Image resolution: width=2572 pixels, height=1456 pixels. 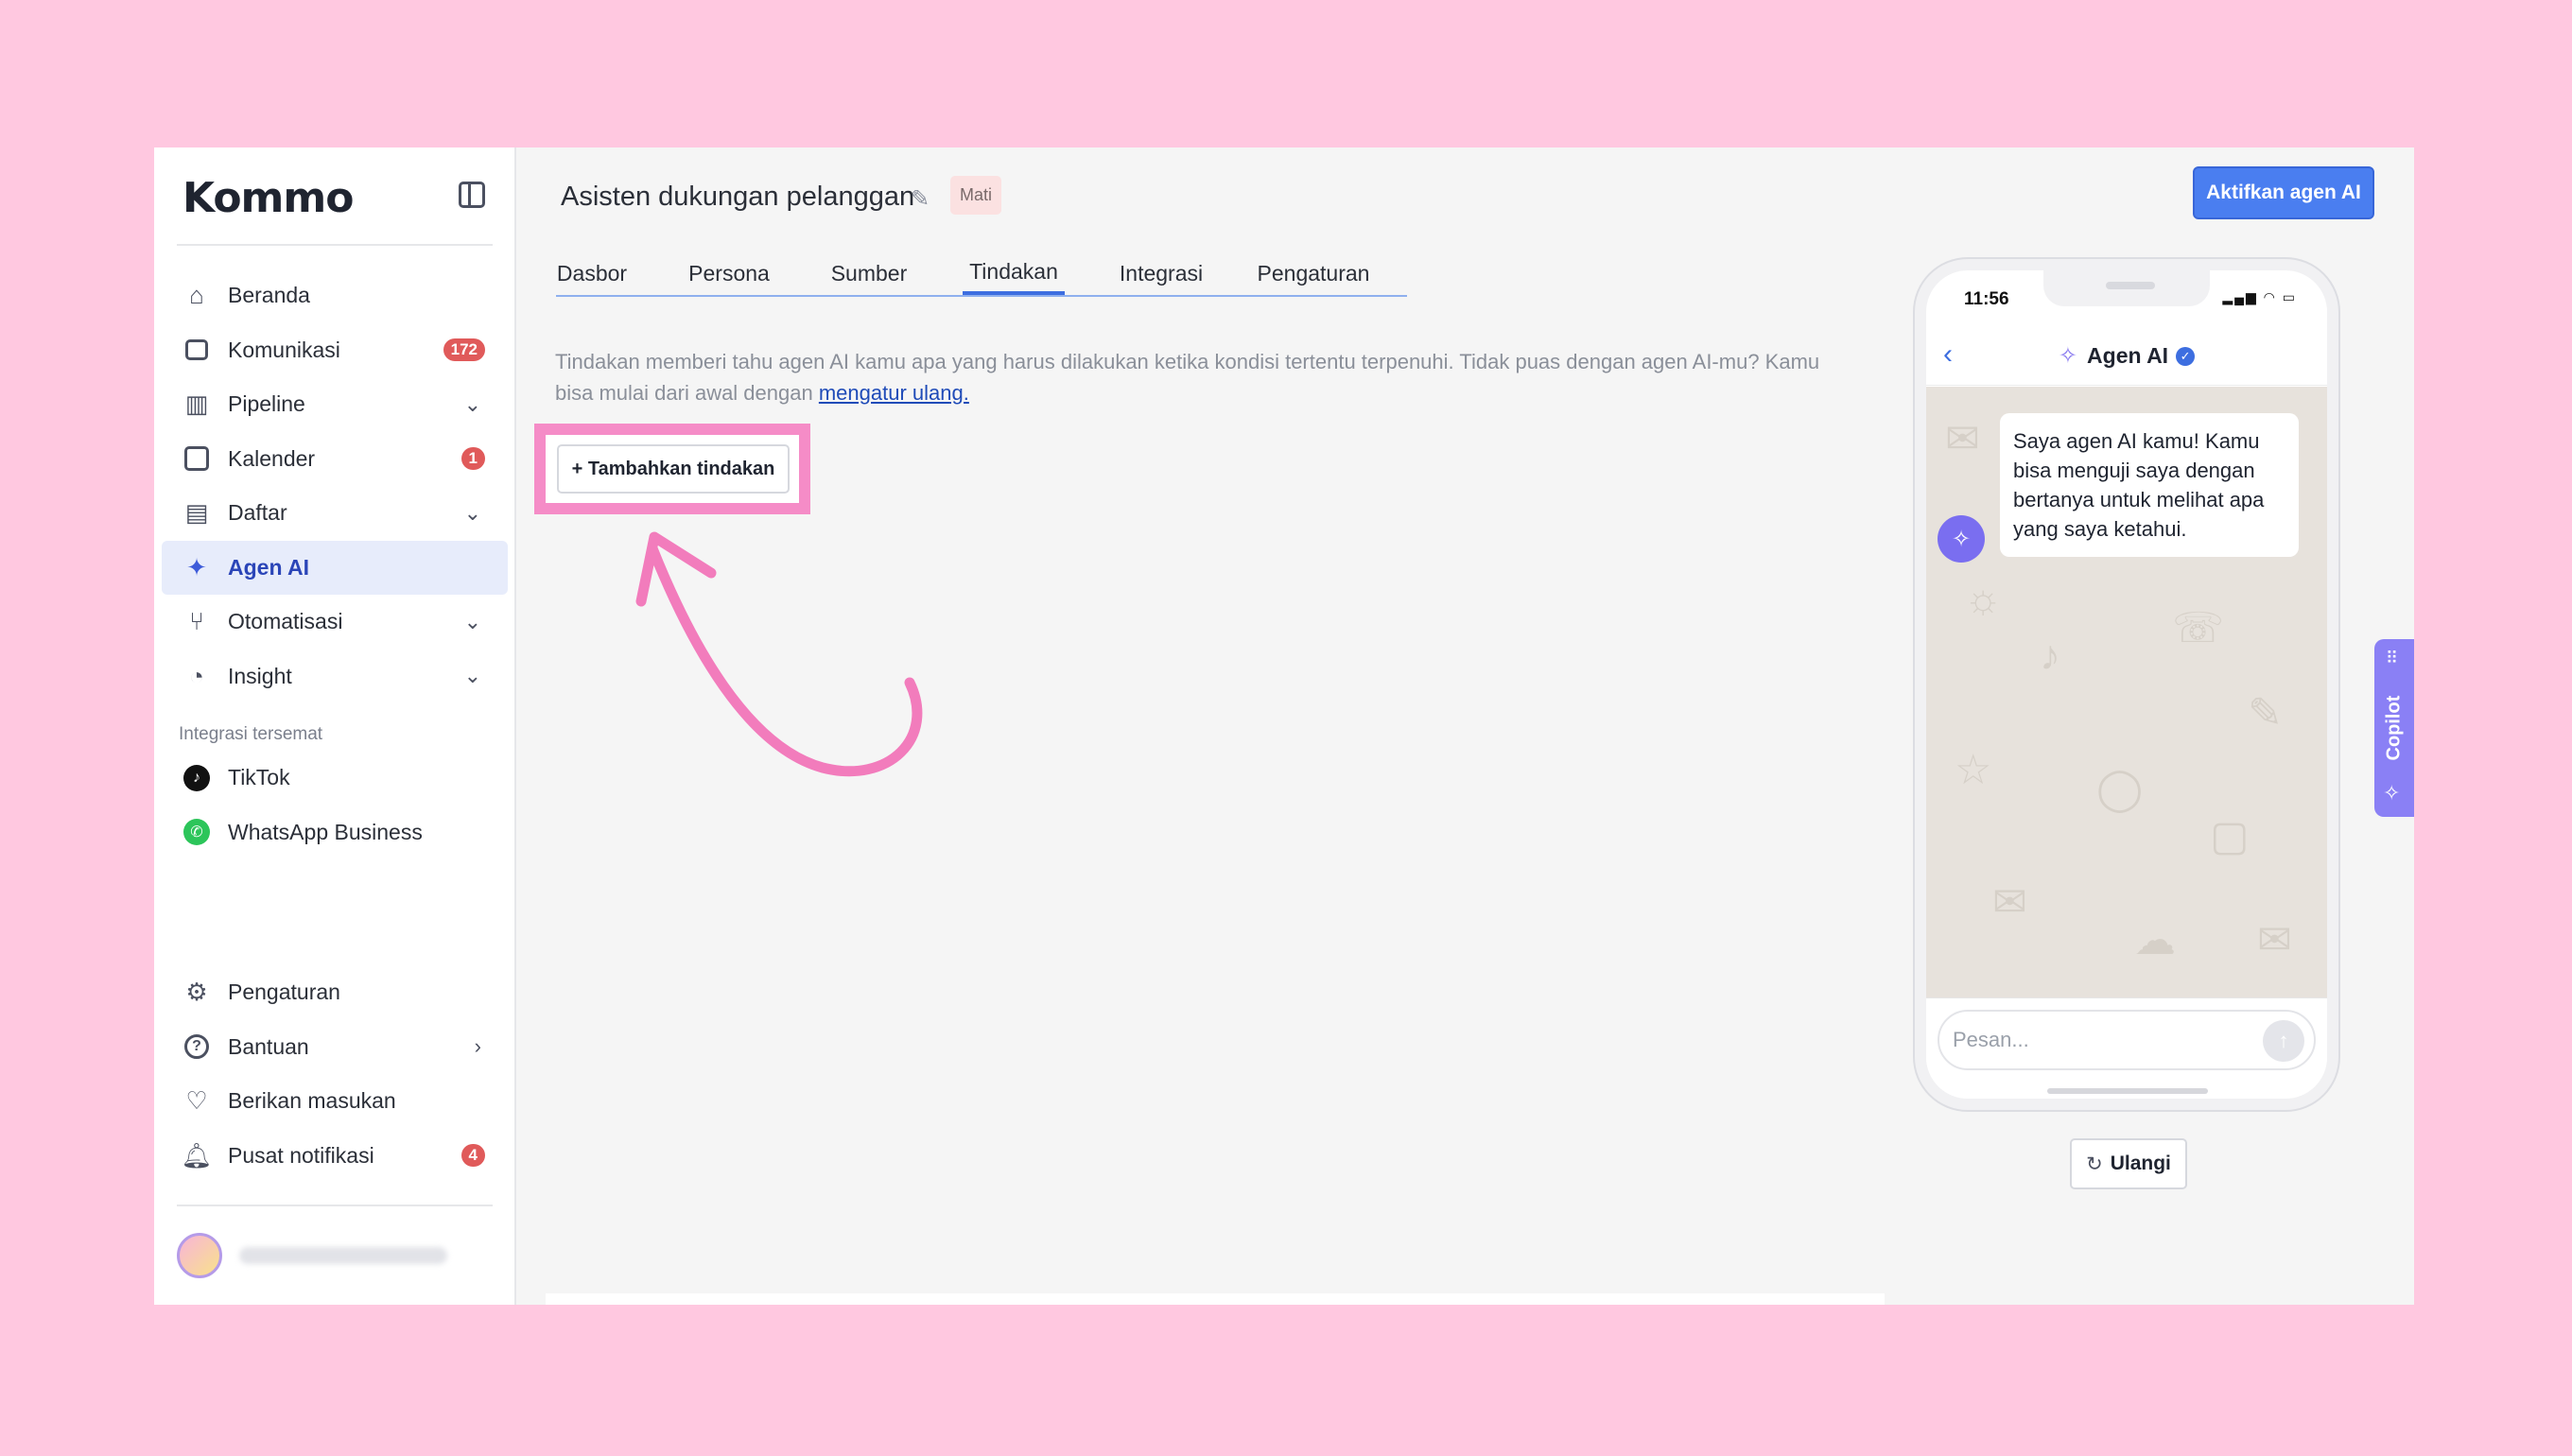 I want to click on help-icon: ?, so click(x=196, y=1046).